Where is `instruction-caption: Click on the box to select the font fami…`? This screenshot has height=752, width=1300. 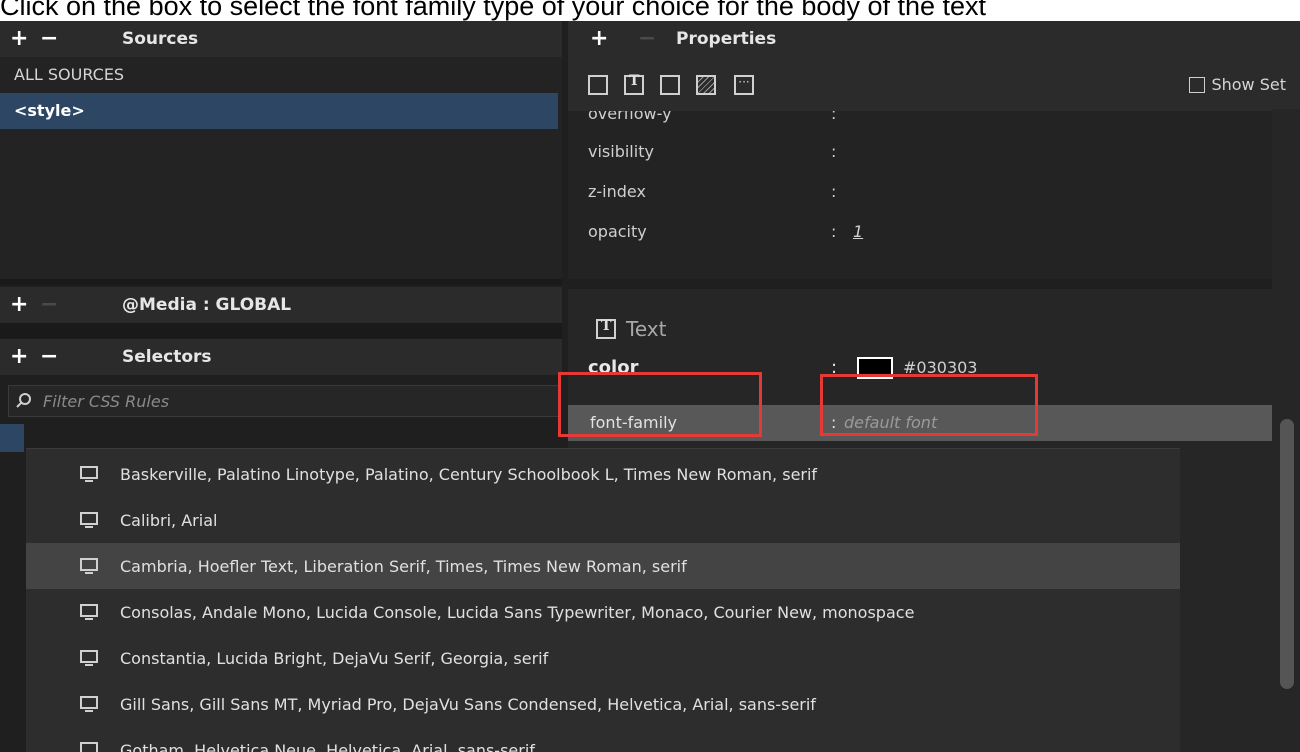
instruction-caption: Click on the box to select the font fami… is located at coordinates (493, 10).